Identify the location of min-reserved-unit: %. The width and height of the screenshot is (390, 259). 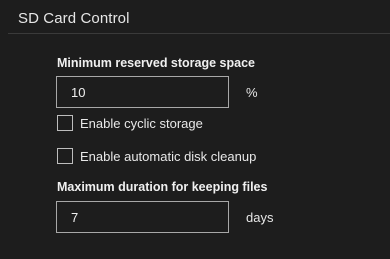
(252, 92).